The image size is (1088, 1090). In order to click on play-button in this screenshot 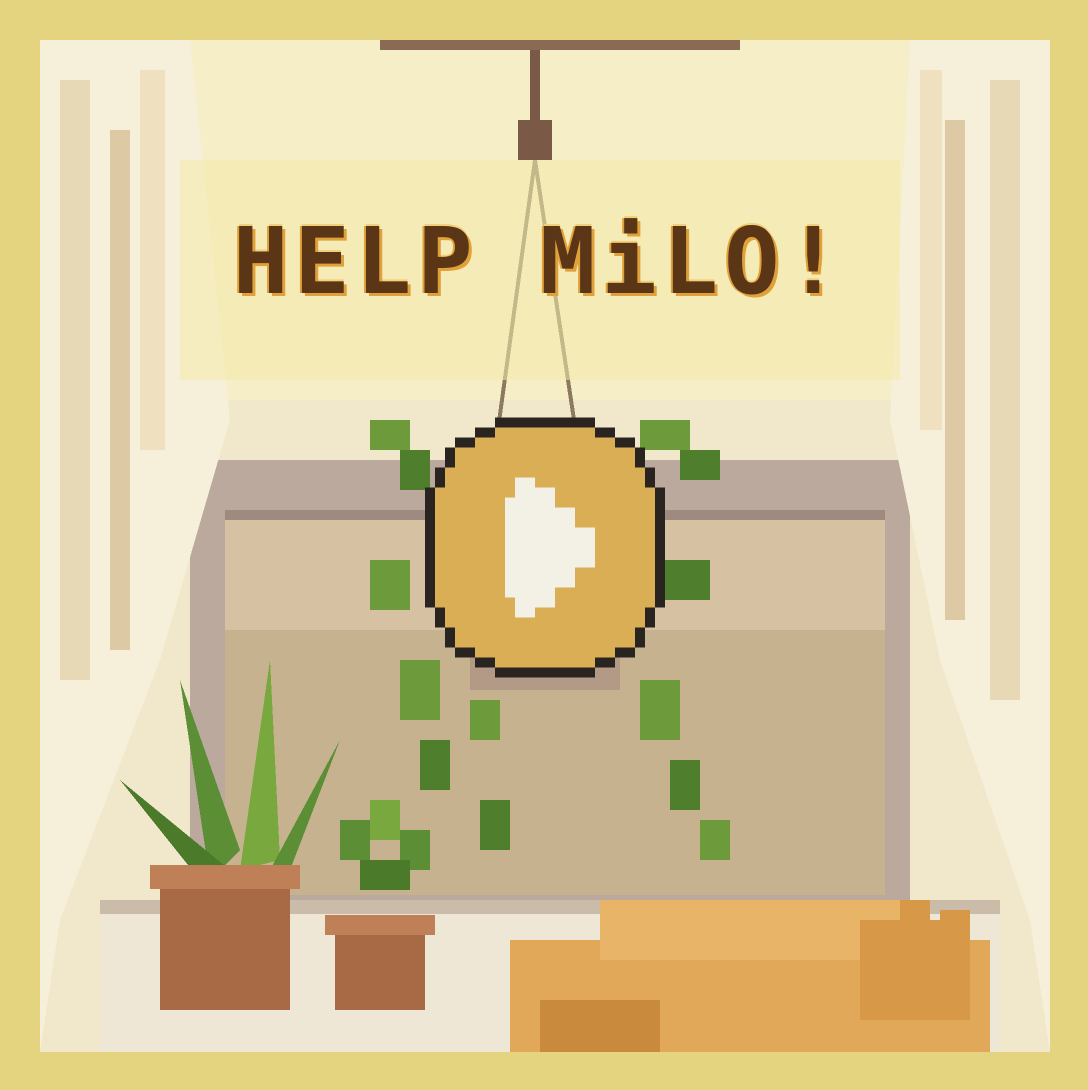, I will do `click(545, 547)`.